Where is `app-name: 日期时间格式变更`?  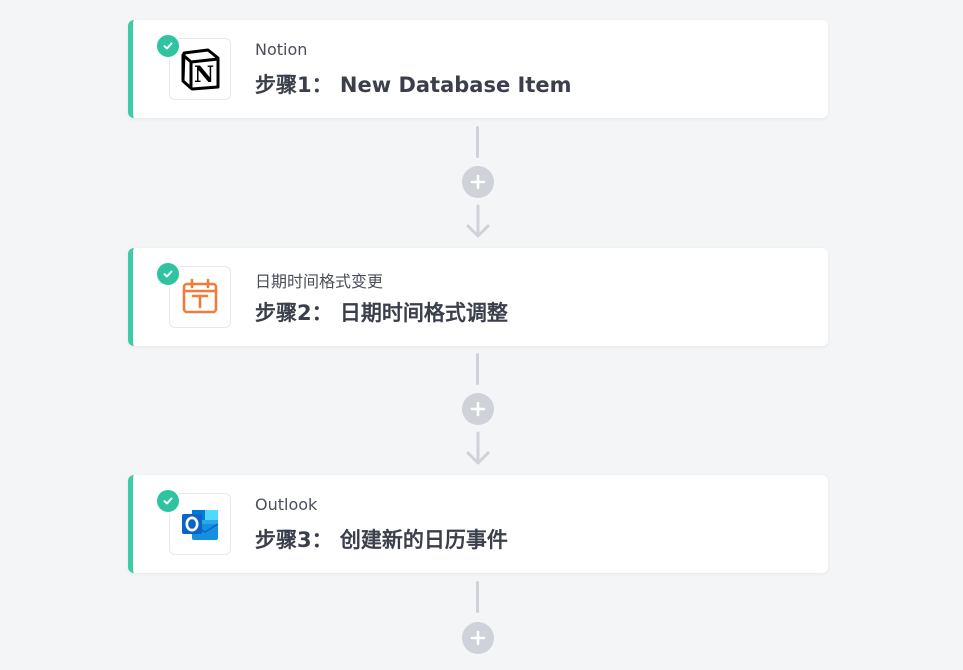 app-name: 日期时间格式变更 is located at coordinates (319, 281).